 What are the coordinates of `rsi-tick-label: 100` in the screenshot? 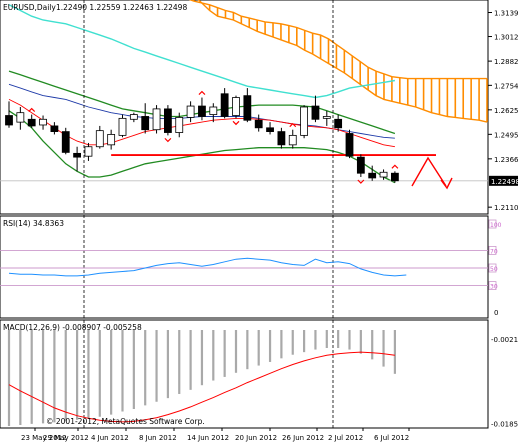 It's located at (496, 225).